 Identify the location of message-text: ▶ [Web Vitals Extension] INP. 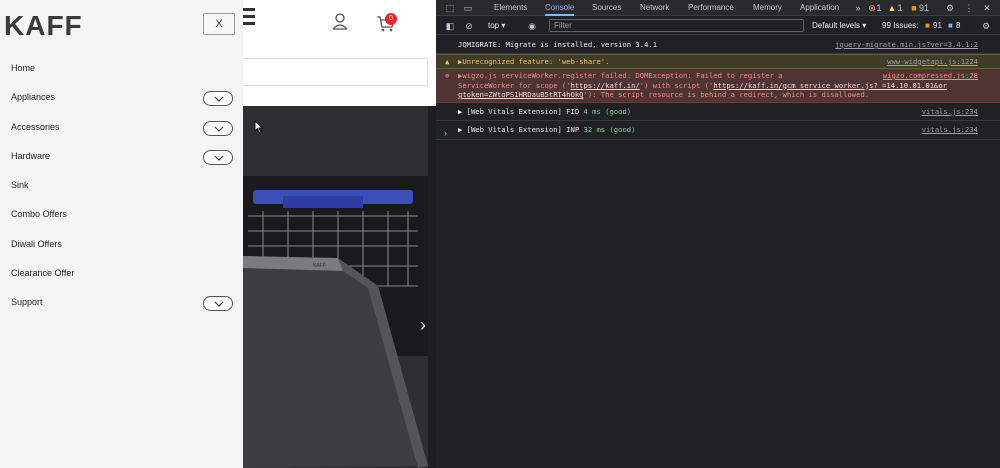
(521, 129).